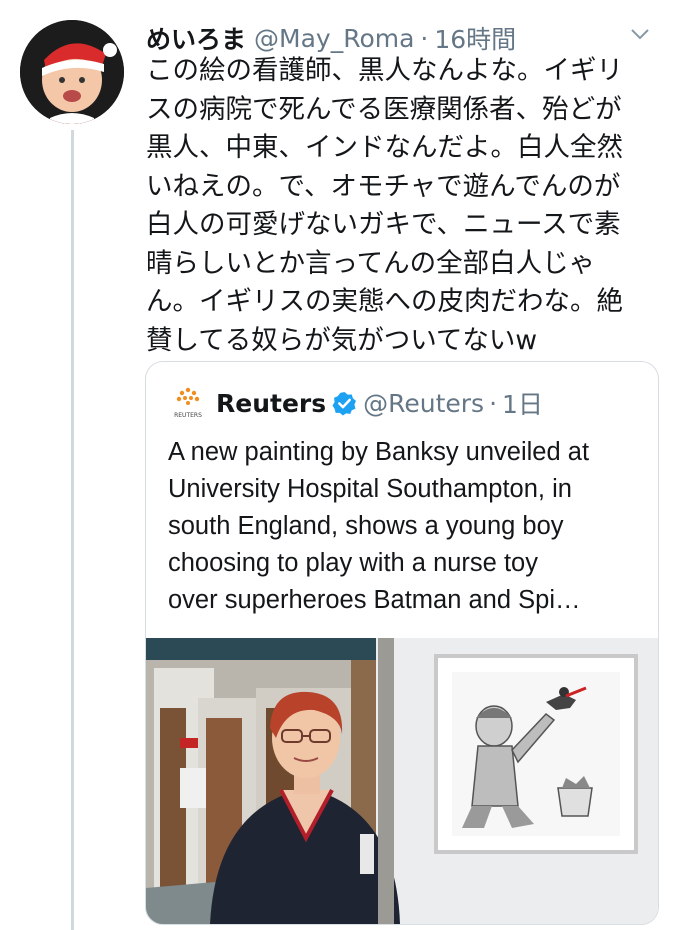  I want to click on reuters-logo: REUTERS, so click(188, 403).